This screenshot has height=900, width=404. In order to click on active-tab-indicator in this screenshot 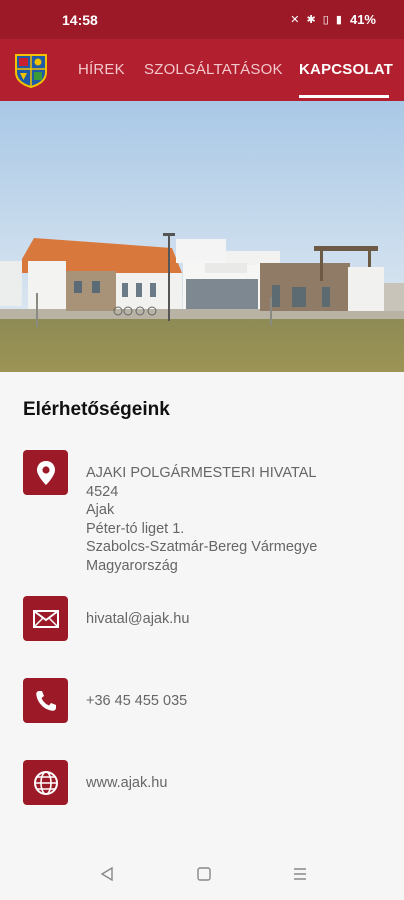, I will do `click(344, 96)`.